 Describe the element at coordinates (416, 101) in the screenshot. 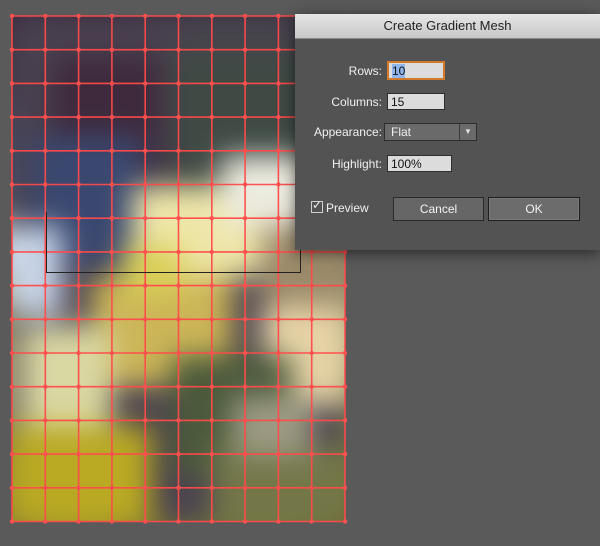

I see `columns-input: 15` at that location.